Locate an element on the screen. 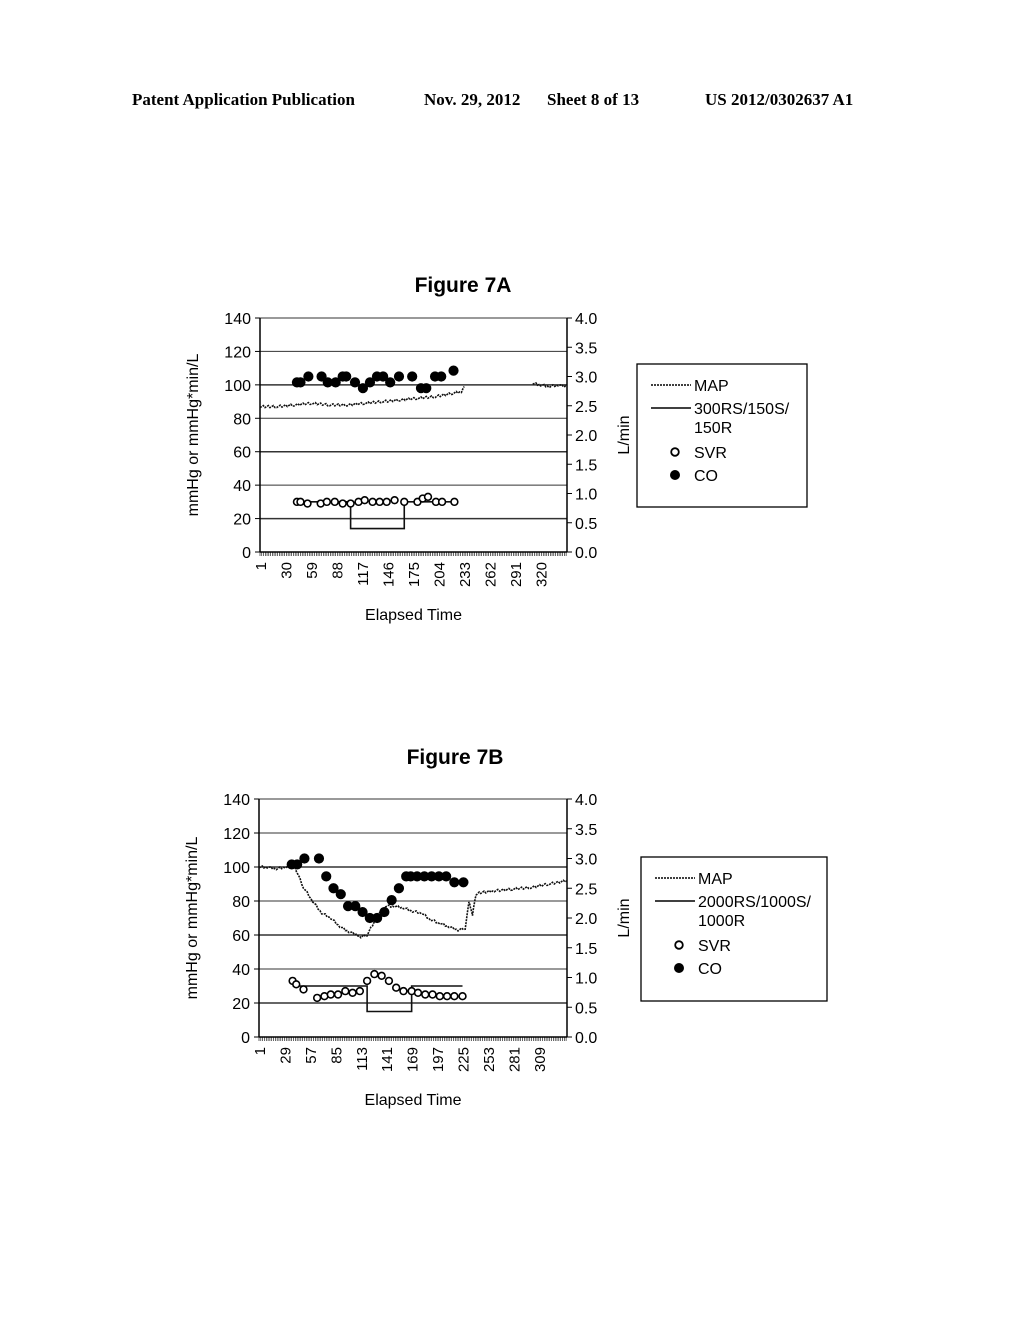 Image resolution: width=1024 pixels, height=1320 pixels. x-tick-label: 233 is located at coordinates (465, 574).